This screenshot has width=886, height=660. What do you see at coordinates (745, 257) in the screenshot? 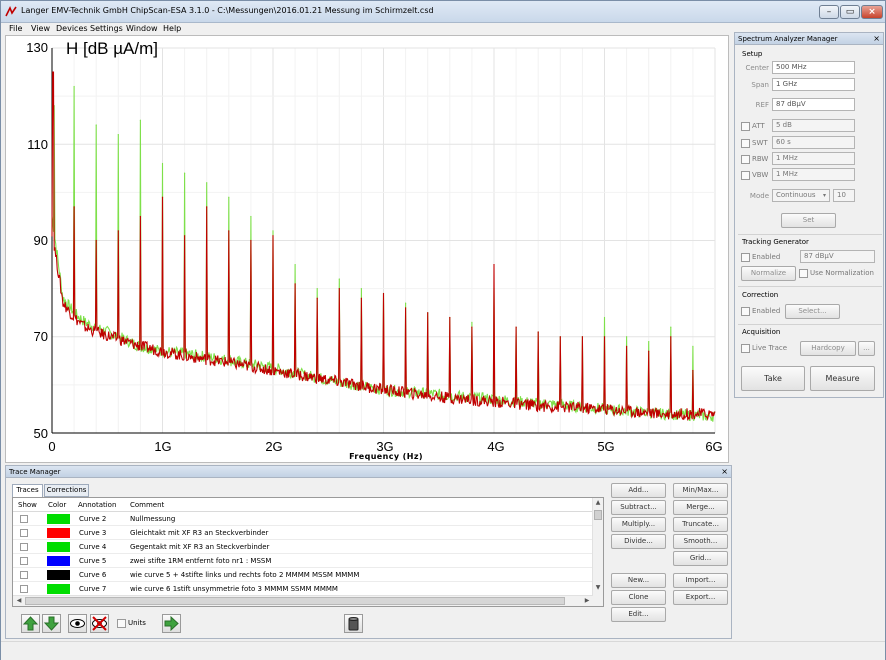
I see `tg-enabled-checkbox` at bounding box center [745, 257].